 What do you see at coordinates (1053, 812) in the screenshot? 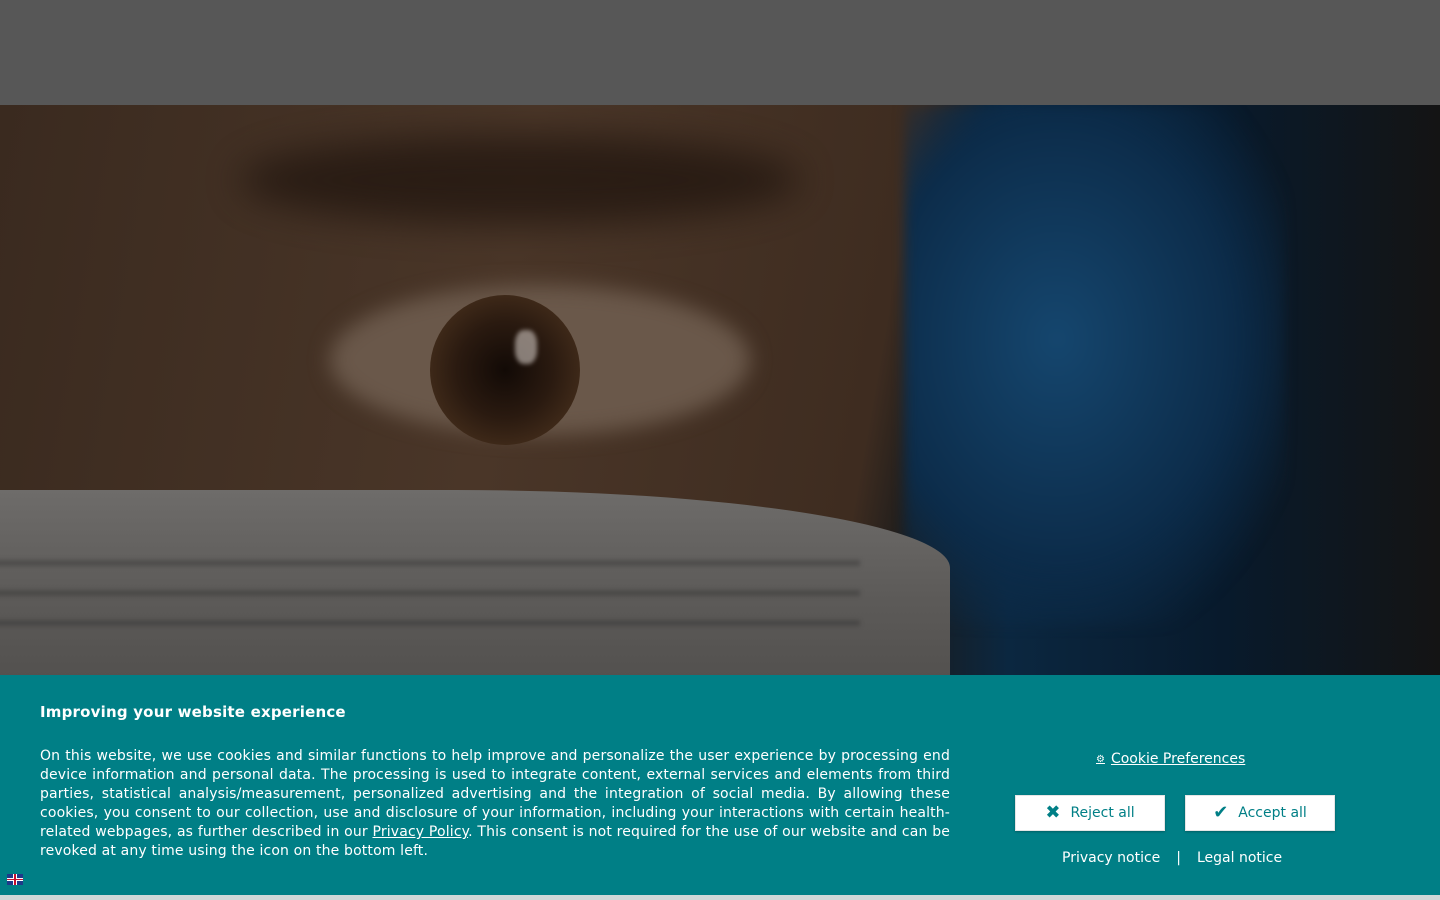
I see `close-icon: ✖` at bounding box center [1053, 812].